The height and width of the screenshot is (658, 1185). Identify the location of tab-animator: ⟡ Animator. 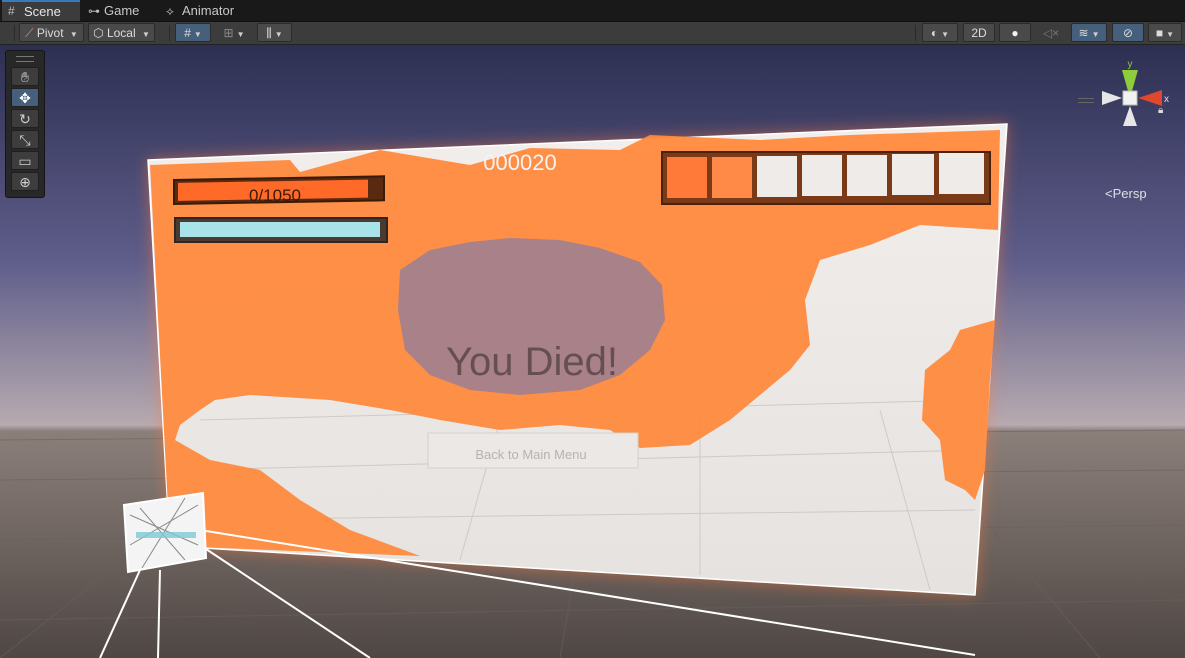
(205, 10).